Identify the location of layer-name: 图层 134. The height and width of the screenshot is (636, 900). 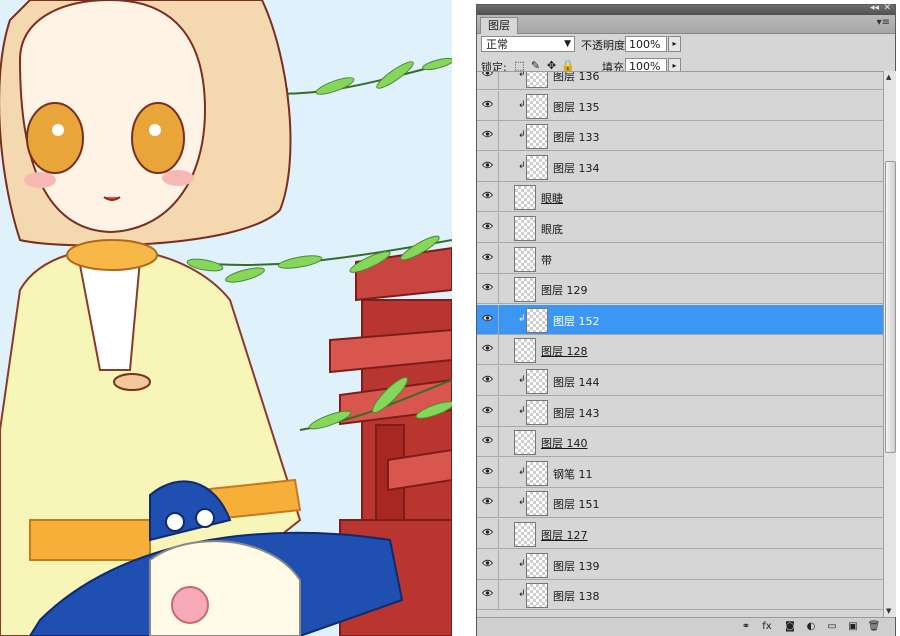
(576, 168).